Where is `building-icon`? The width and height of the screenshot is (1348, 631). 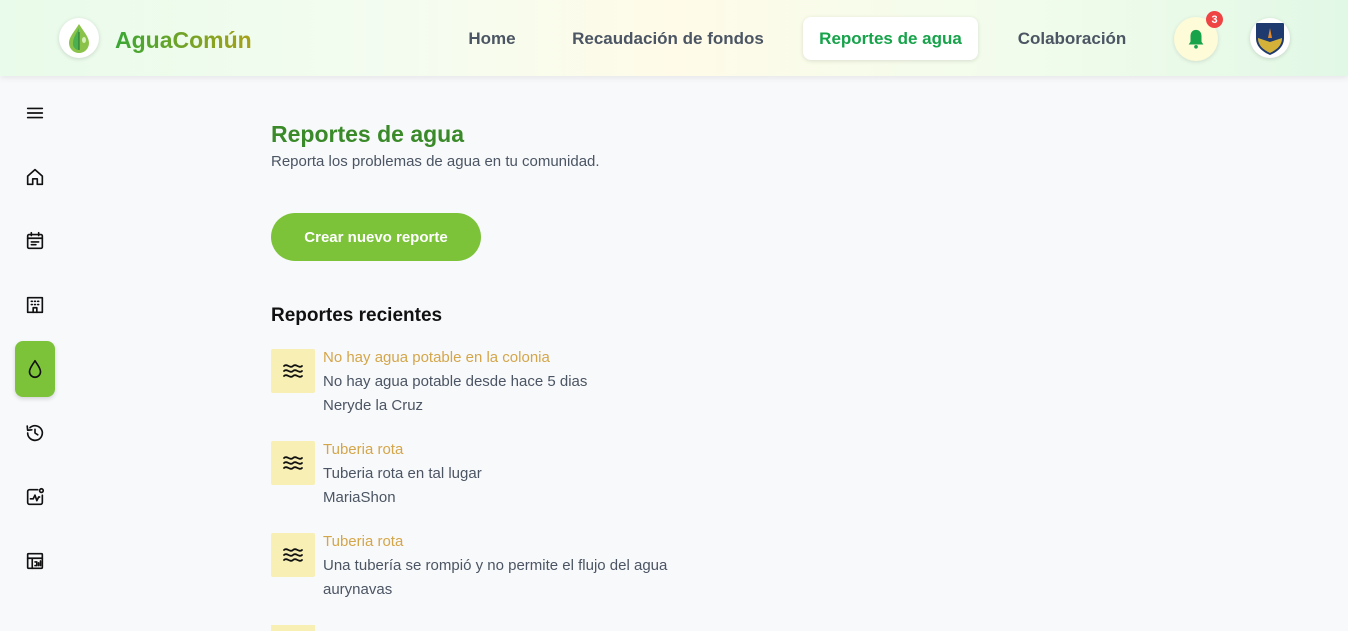
building-icon is located at coordinates (35, 305).